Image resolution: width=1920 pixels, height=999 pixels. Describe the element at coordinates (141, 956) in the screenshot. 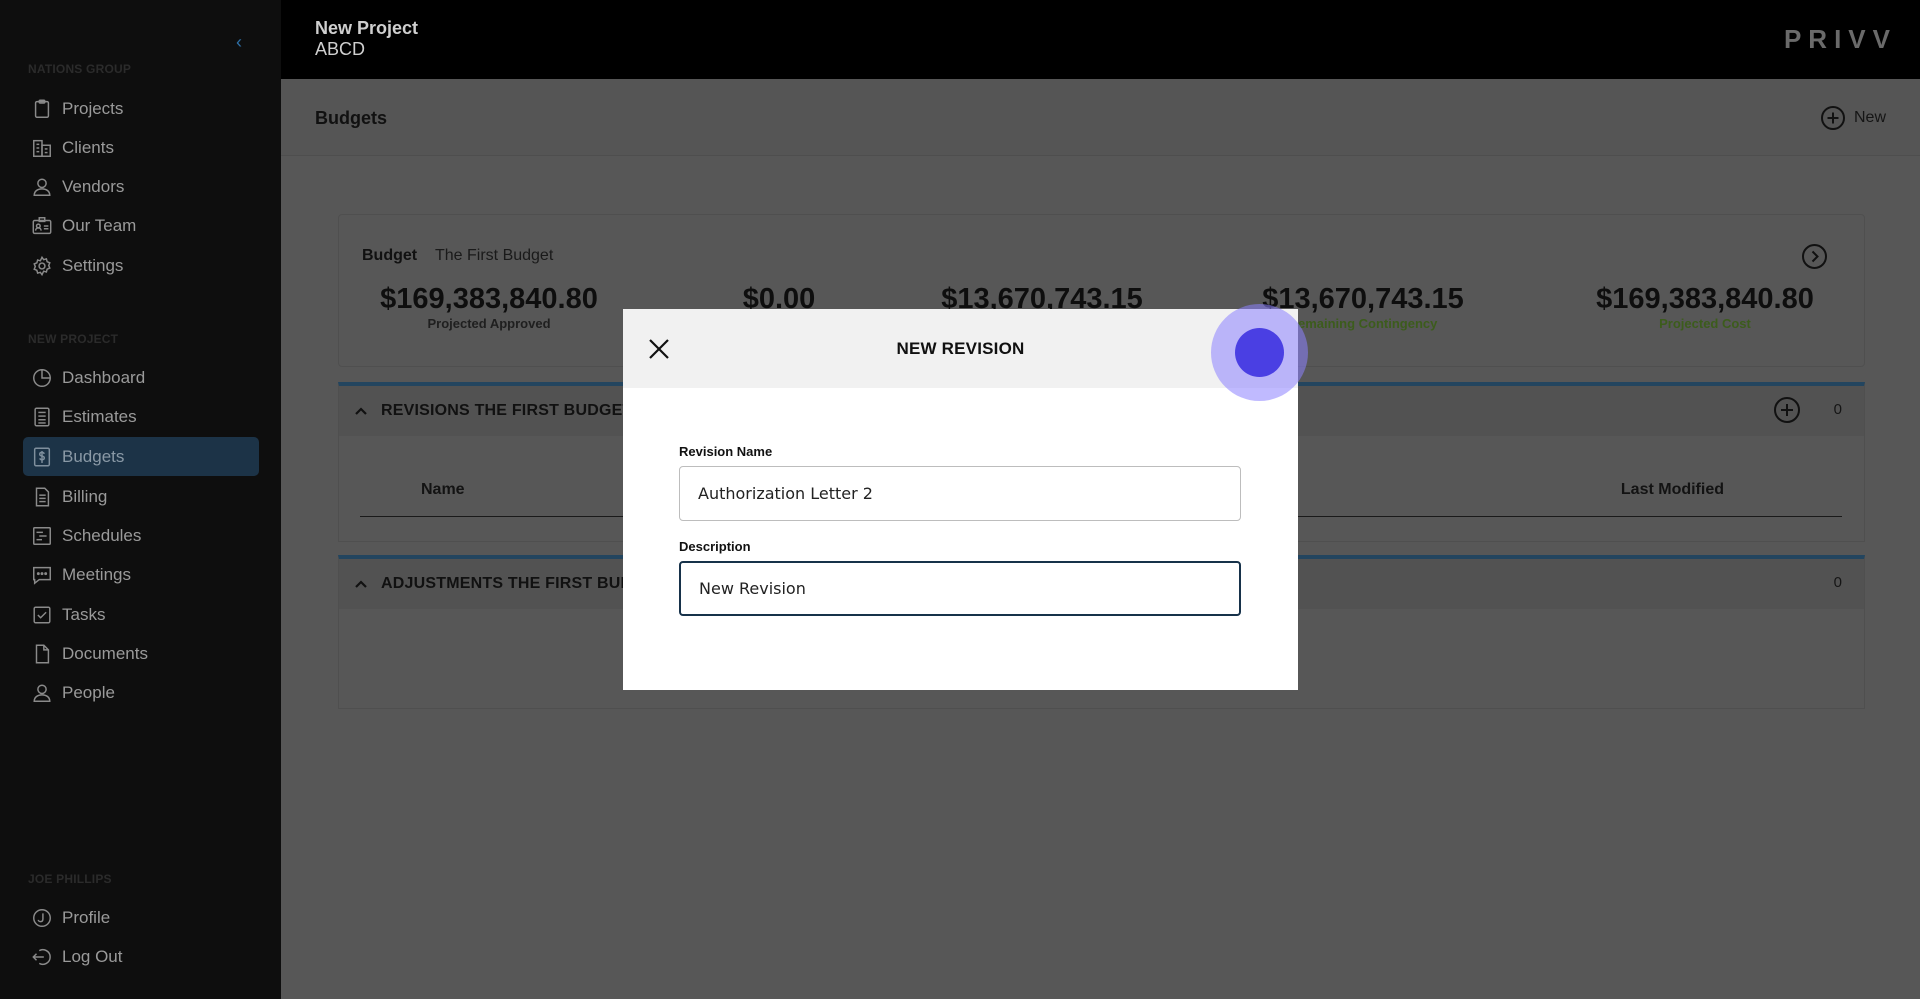

I see `sidebar-item-log-out: Log Out` at that location.